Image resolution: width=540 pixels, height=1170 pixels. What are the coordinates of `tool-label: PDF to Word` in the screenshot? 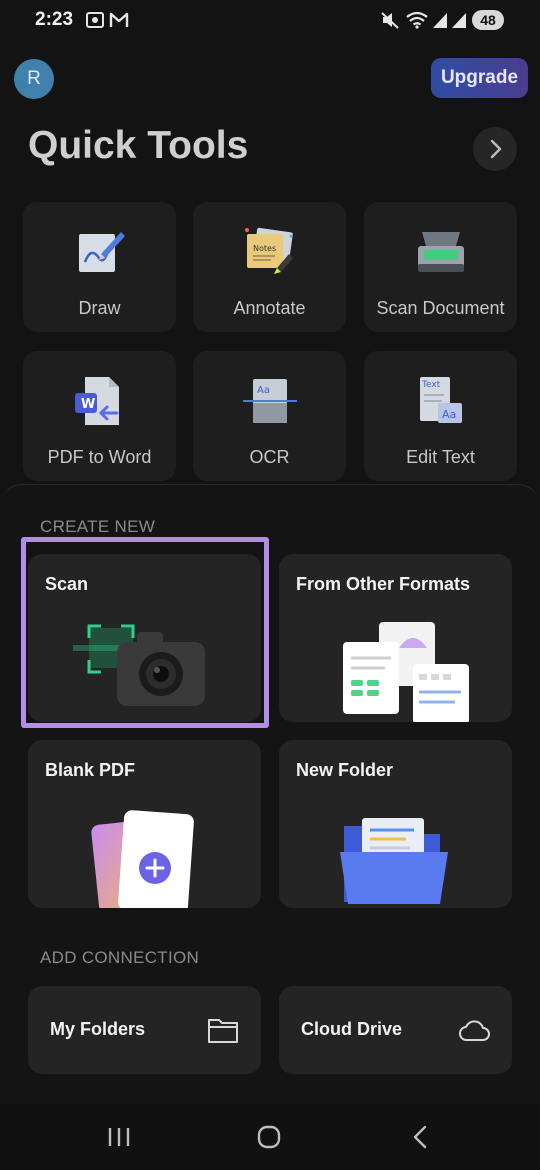 It's located at (99, 457).